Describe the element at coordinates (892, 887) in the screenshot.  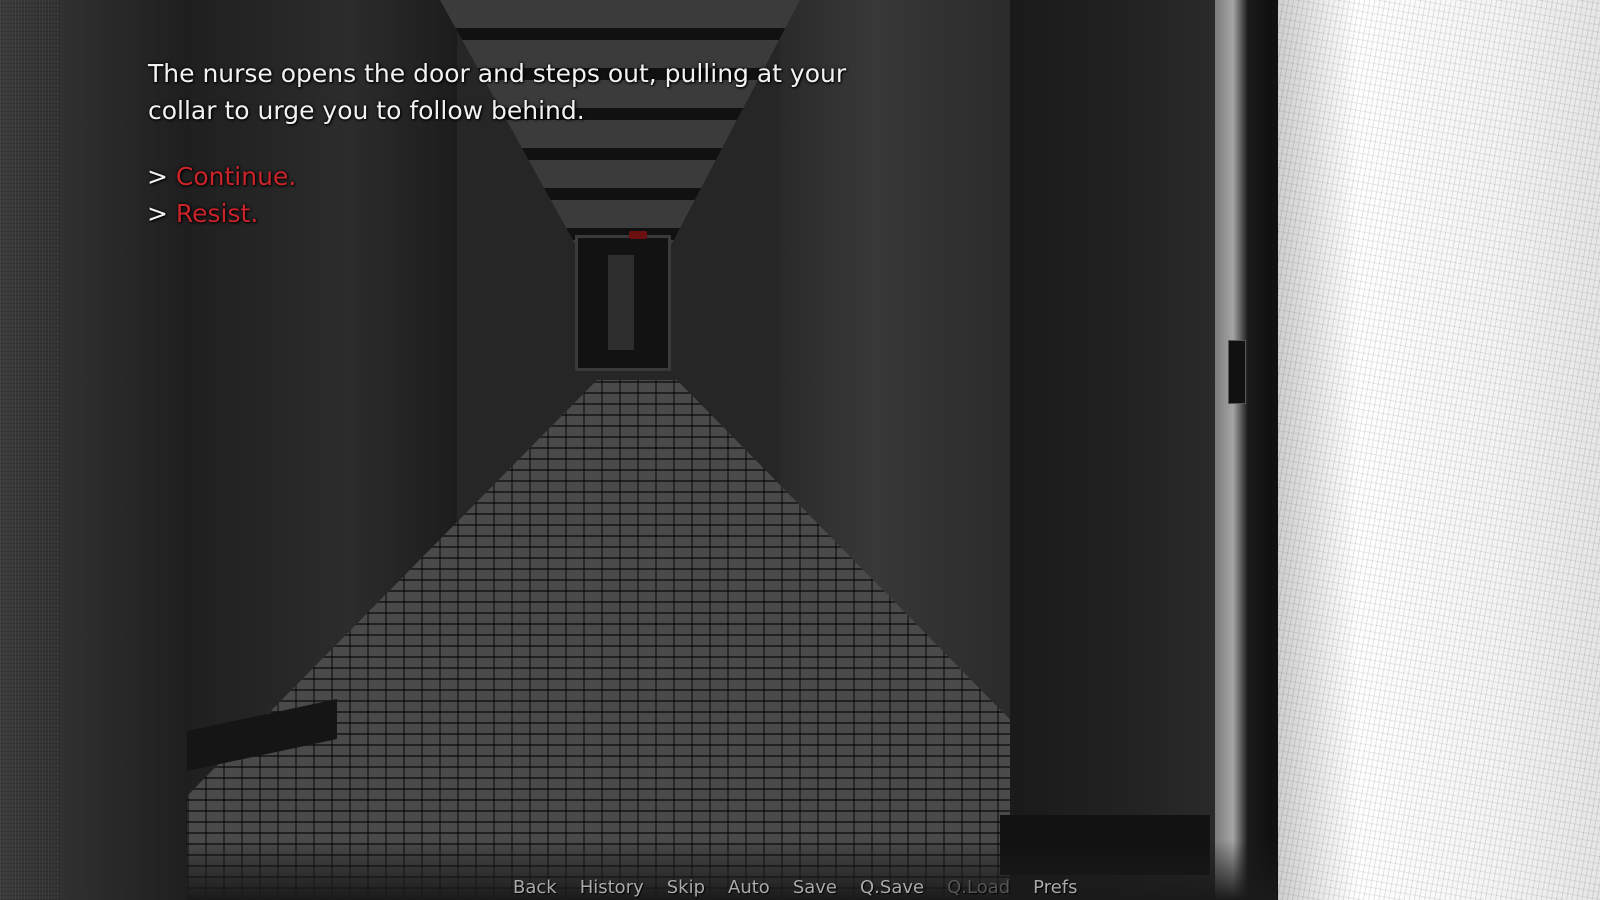
I see `quick-save-button: Q.Save` at that location.